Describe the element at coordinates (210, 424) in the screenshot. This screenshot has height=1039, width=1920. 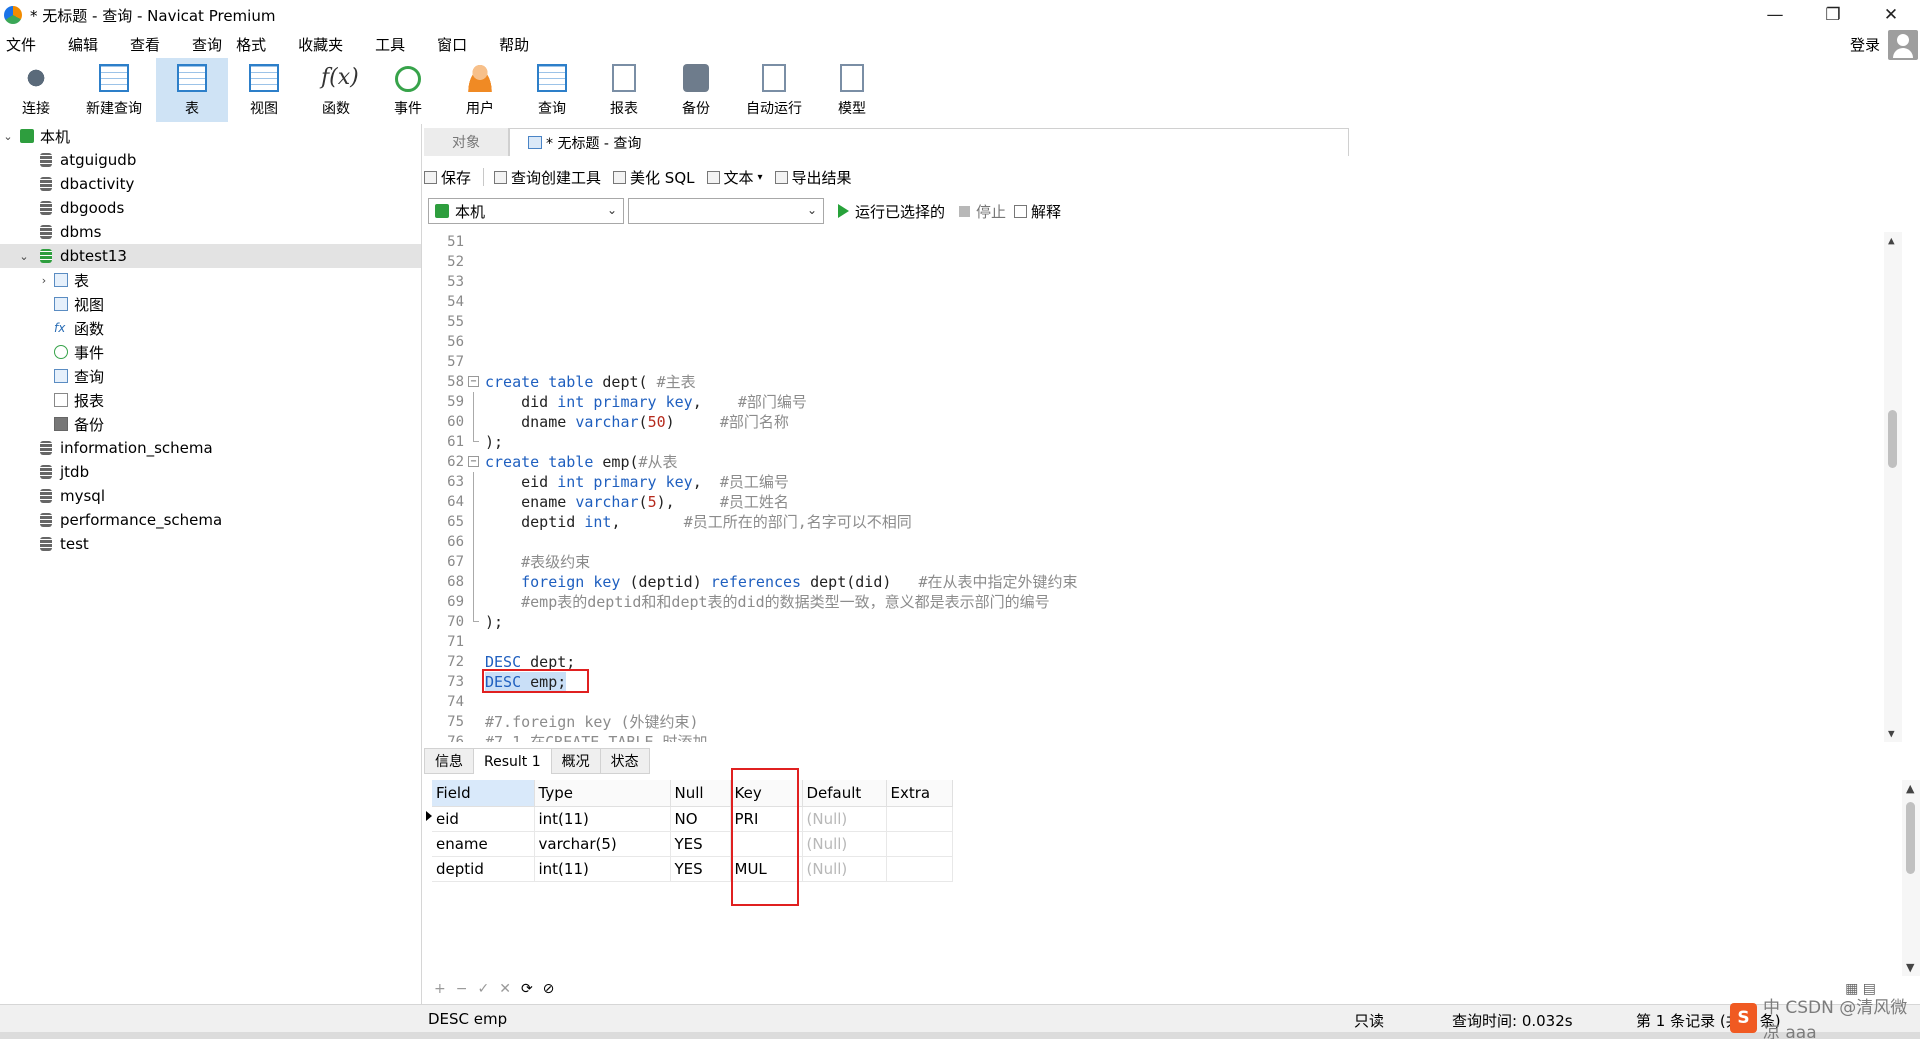
I see `tree-item-backups: 备份` at that location.